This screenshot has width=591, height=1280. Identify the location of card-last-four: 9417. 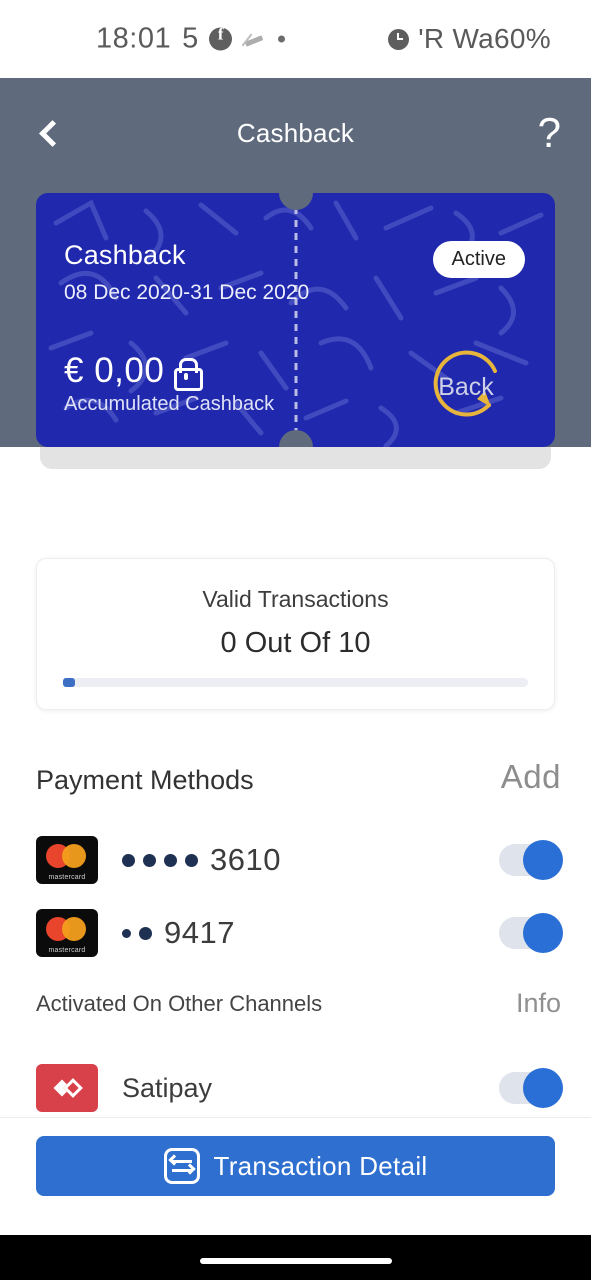
(199, 932).